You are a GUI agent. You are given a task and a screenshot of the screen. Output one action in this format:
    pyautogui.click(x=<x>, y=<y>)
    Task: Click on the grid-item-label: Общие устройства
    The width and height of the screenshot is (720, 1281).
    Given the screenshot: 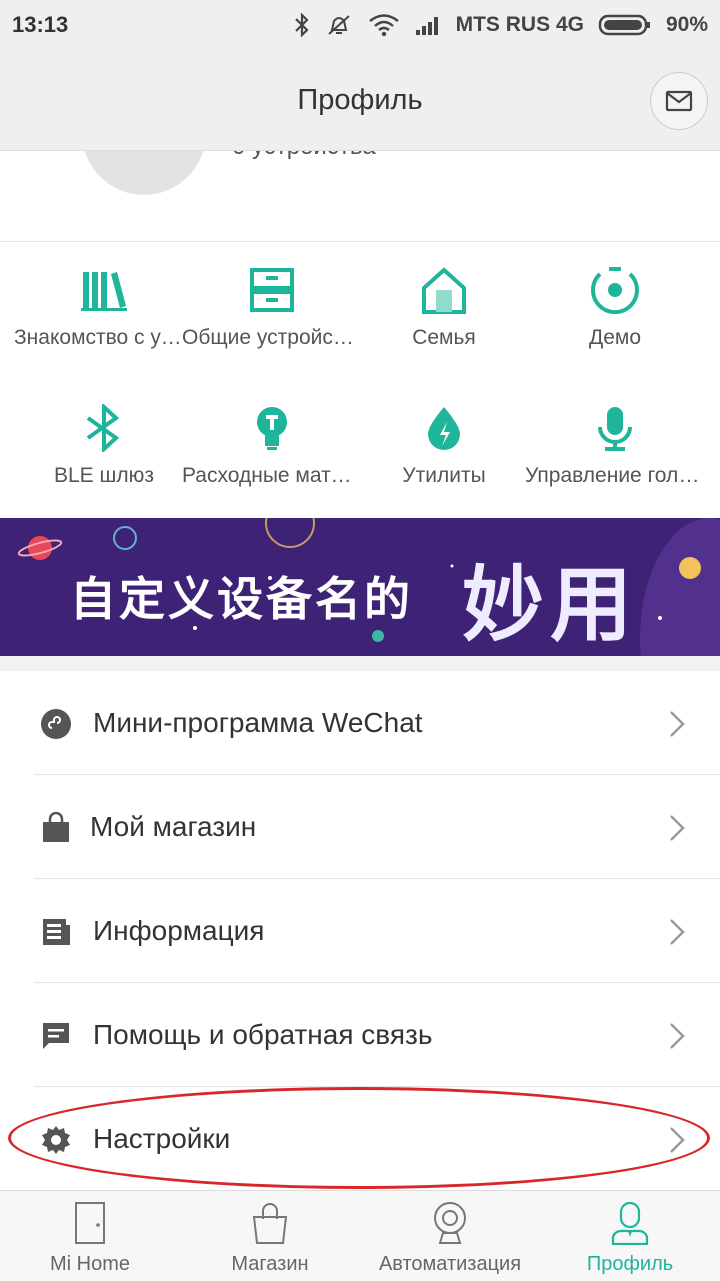 What is the action you would take?
    pyautogui.click(x=272, y=337)
    